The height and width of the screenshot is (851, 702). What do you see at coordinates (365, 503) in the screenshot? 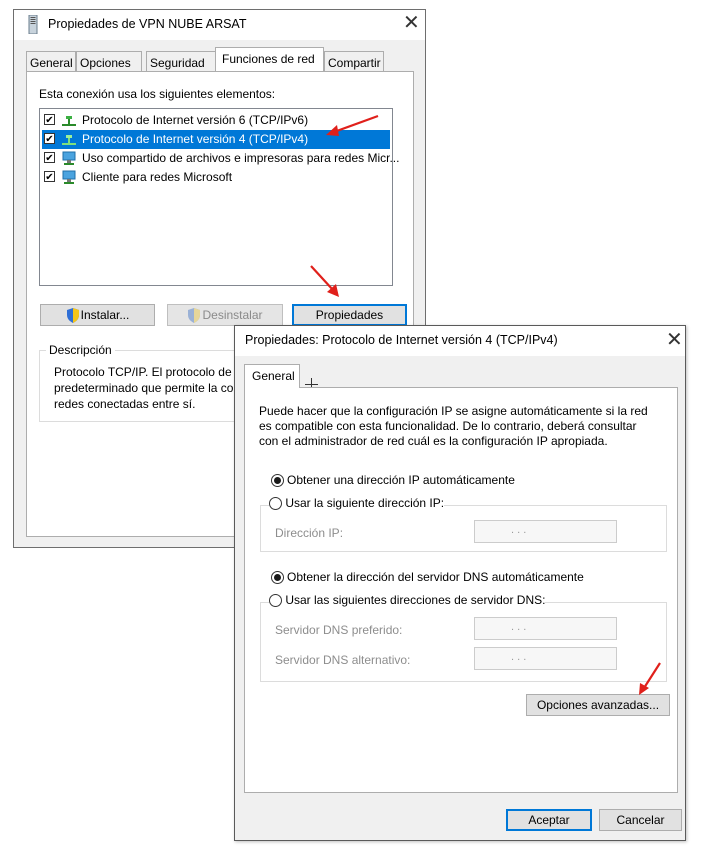
I see `ip-manual-label: Usar la siguiente dirección IP:` at bounding box center [365, 503].